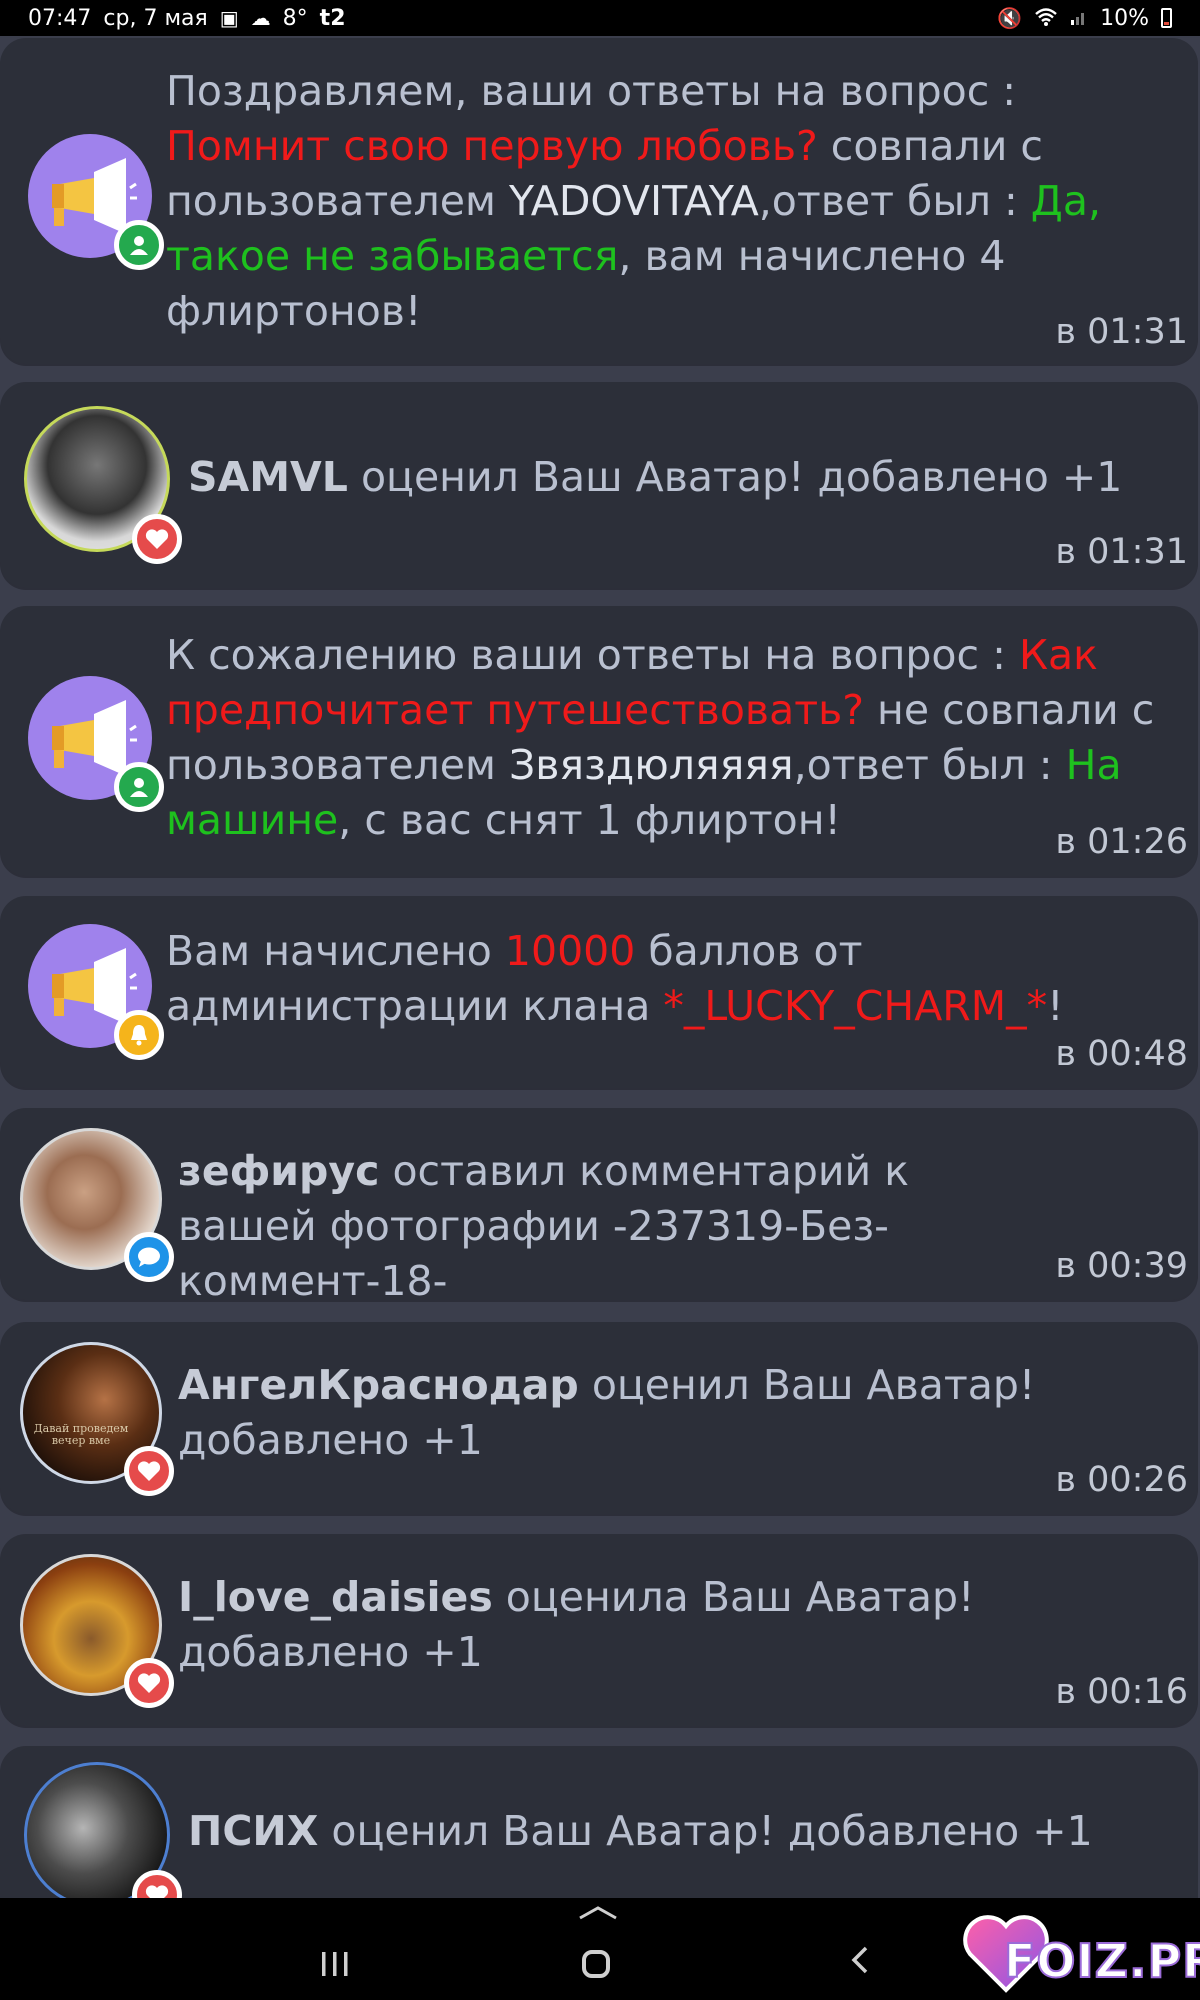 The image size is (1200, 2000). What do you see at coordinates (1124, 18) in the screenshot?
I see `battery-percent: 10%` at bounding box center [1124, 18].